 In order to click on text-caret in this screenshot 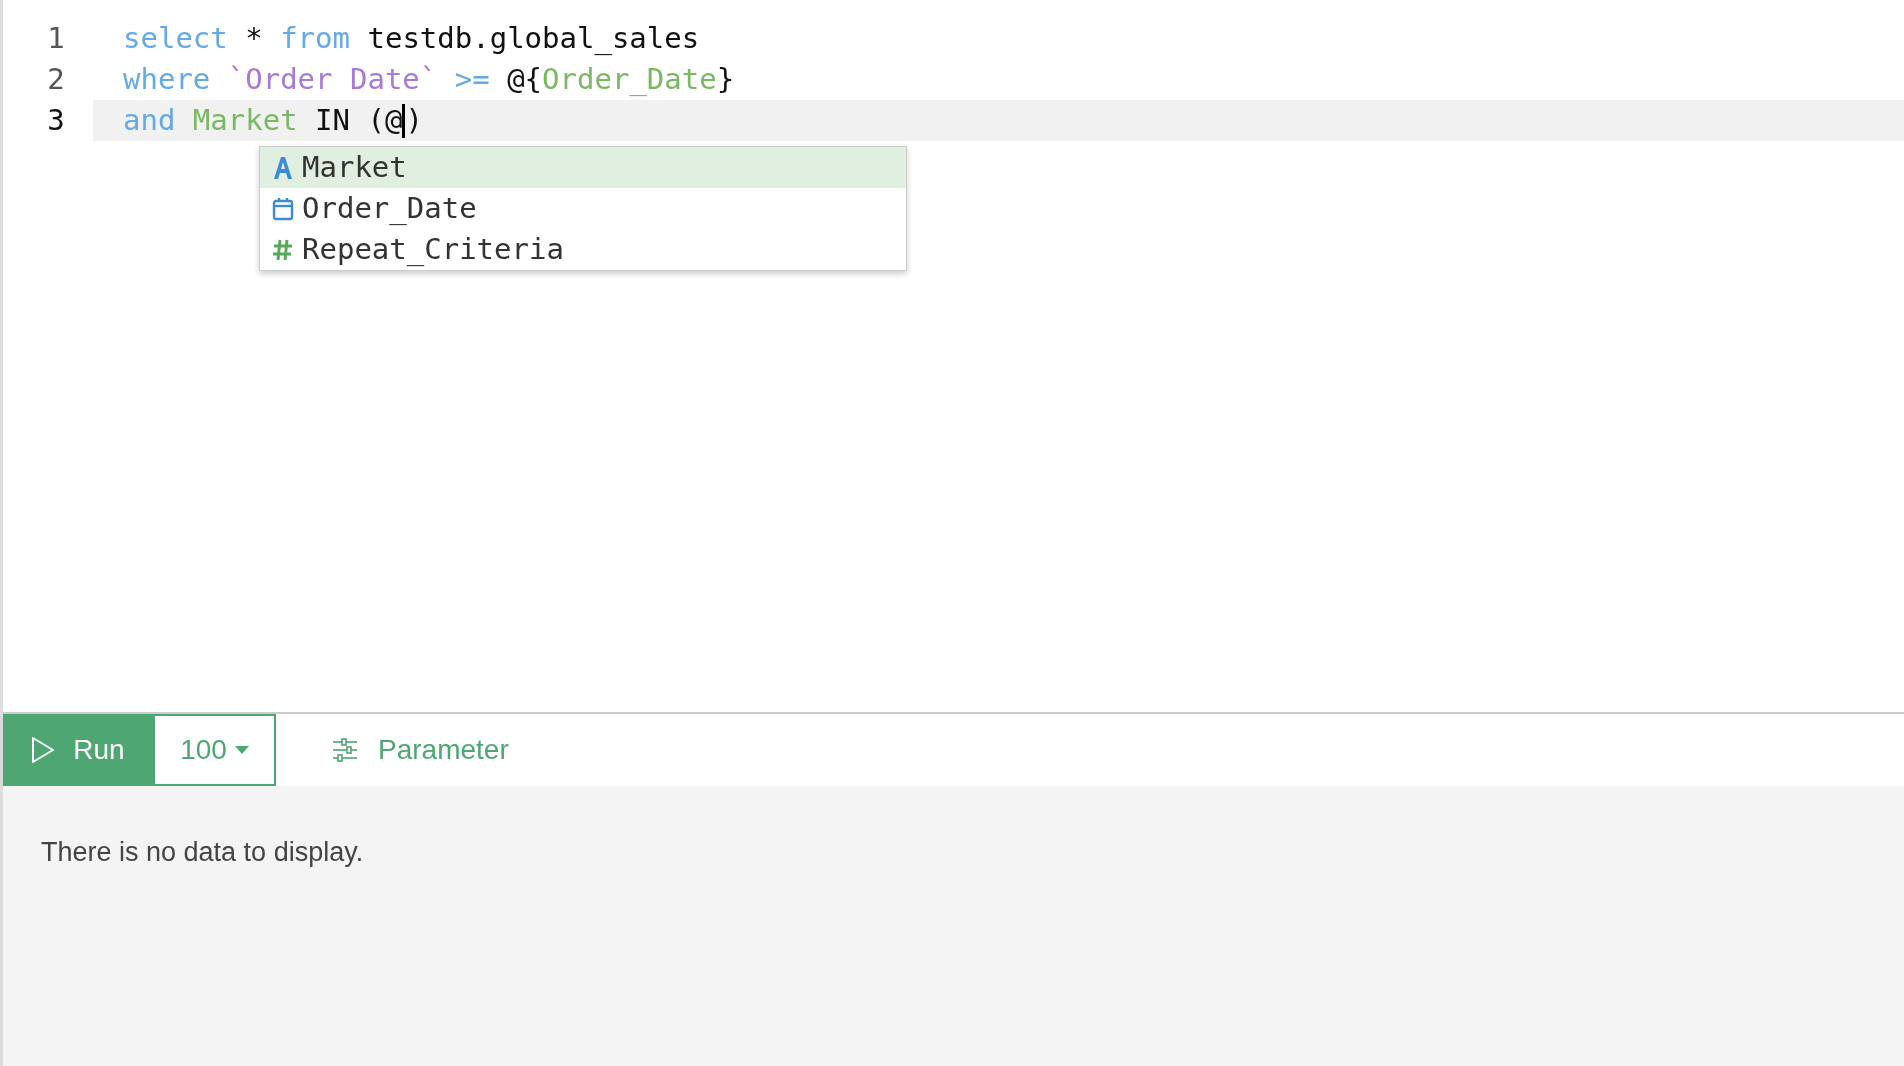, I will do `click(404, 120)`.